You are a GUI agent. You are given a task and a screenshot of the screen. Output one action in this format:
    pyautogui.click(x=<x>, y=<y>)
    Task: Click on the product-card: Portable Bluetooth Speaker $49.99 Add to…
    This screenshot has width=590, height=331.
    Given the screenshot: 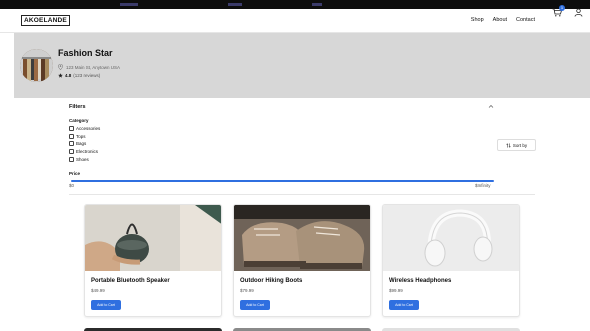 What is the action you would take?
    pyautogui.click(x=153, y=260)
    